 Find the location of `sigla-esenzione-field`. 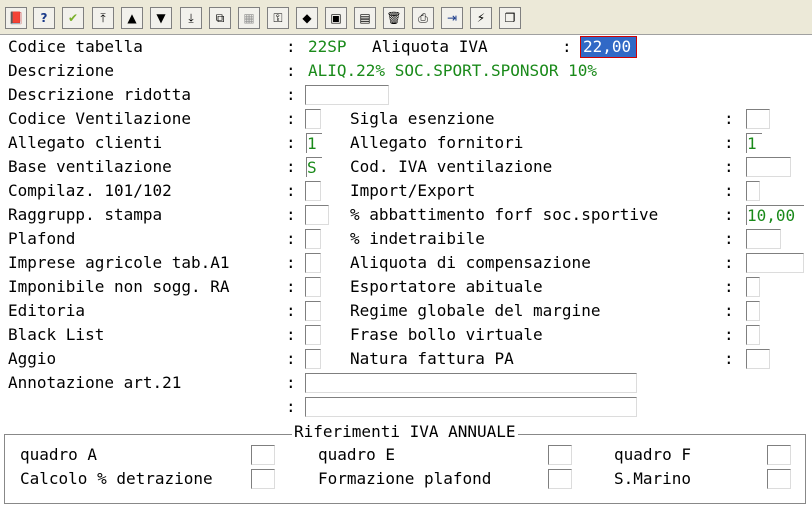

sigla-esenzione-field is located at coordinates (758, 119).